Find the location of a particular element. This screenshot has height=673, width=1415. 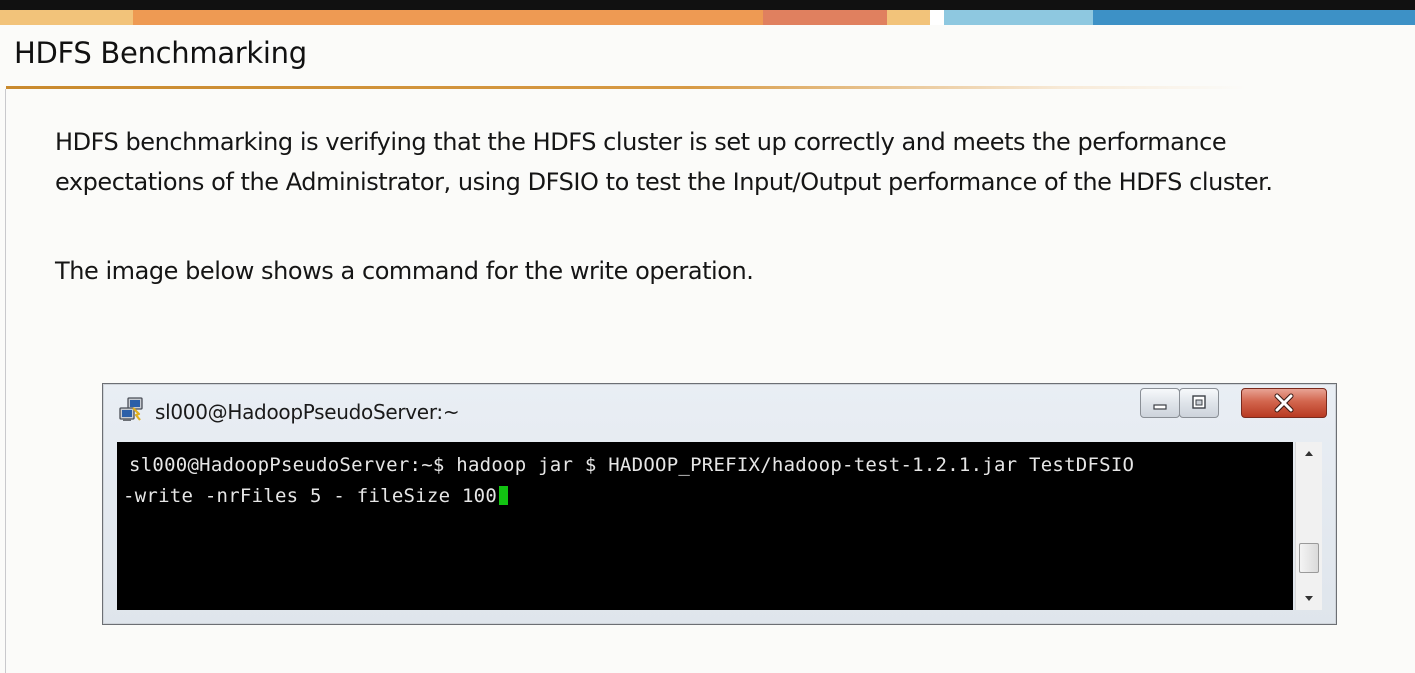

terminal-scrollbar is located at coordinates (1308, 526).